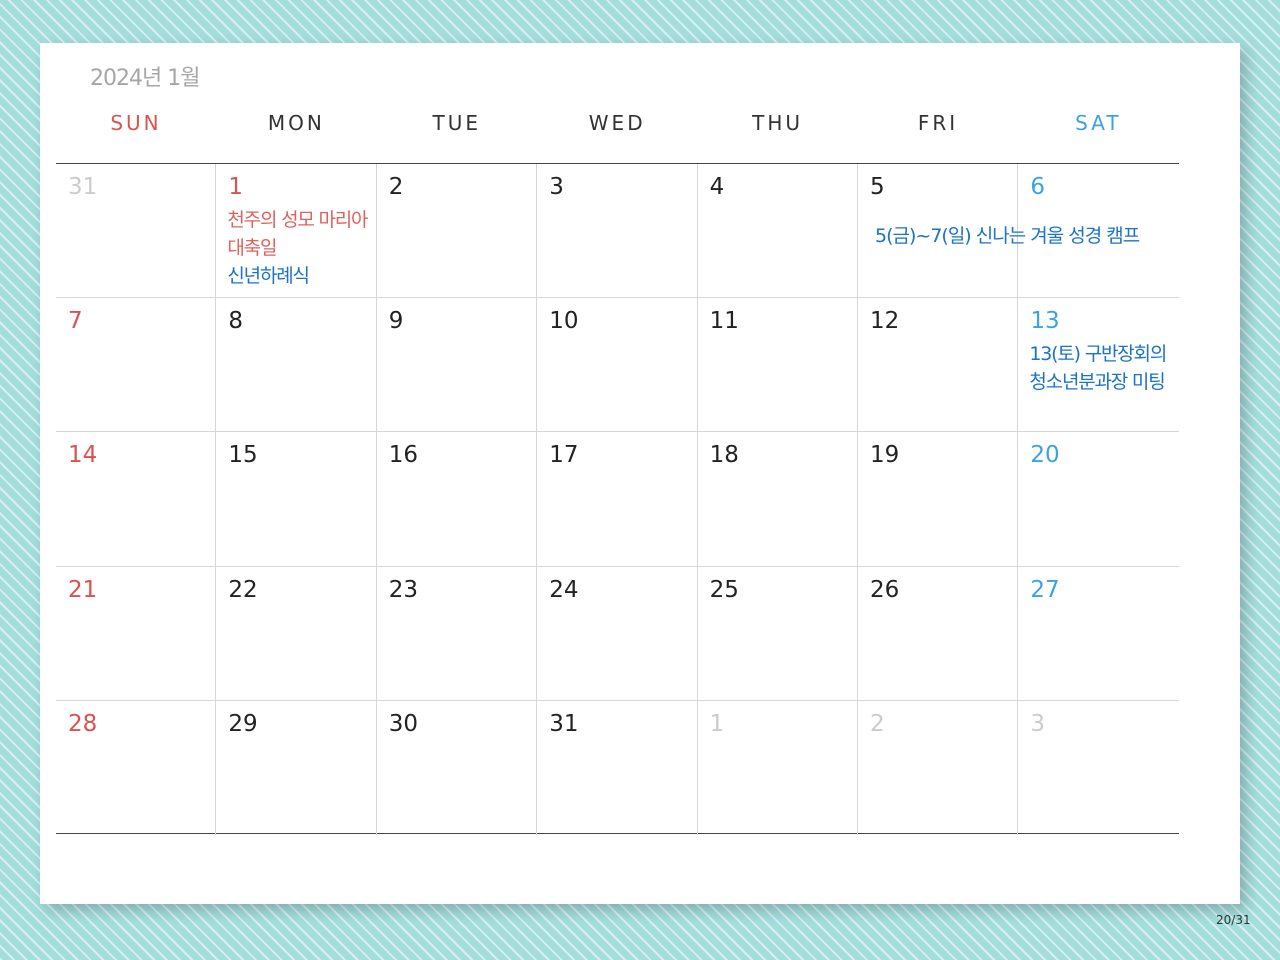 The height and width of the screenshot is (960, 1280). What do you see at coordinates (83, 723) in the screenshot?
I see `day-number: 28` at bounding box center [83, 723].